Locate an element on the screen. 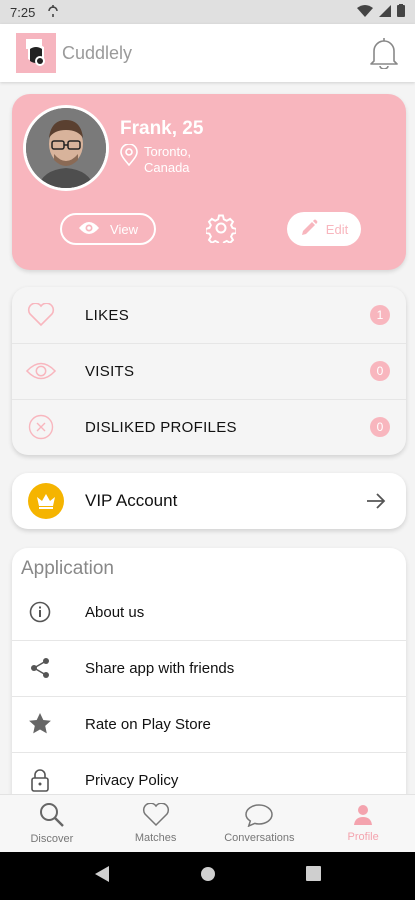 The width and height of the screenshot is (415, 900). gear-icon is located at coordinates (221, 230).